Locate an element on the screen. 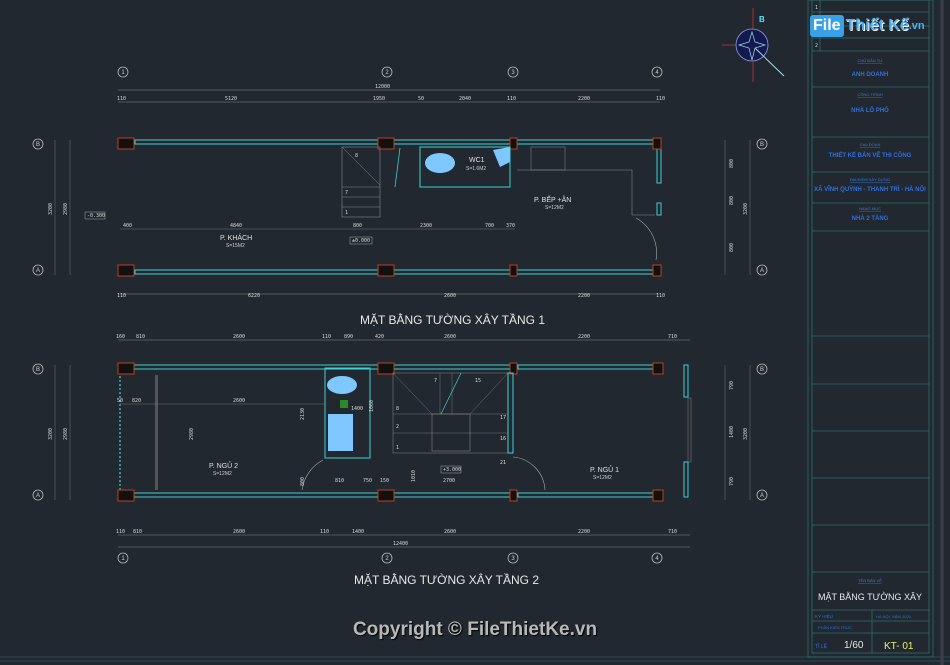 The height and width of the screenshot is (665, 950). svg-text: TỈ LỆ is located at coordinates (821, 646).